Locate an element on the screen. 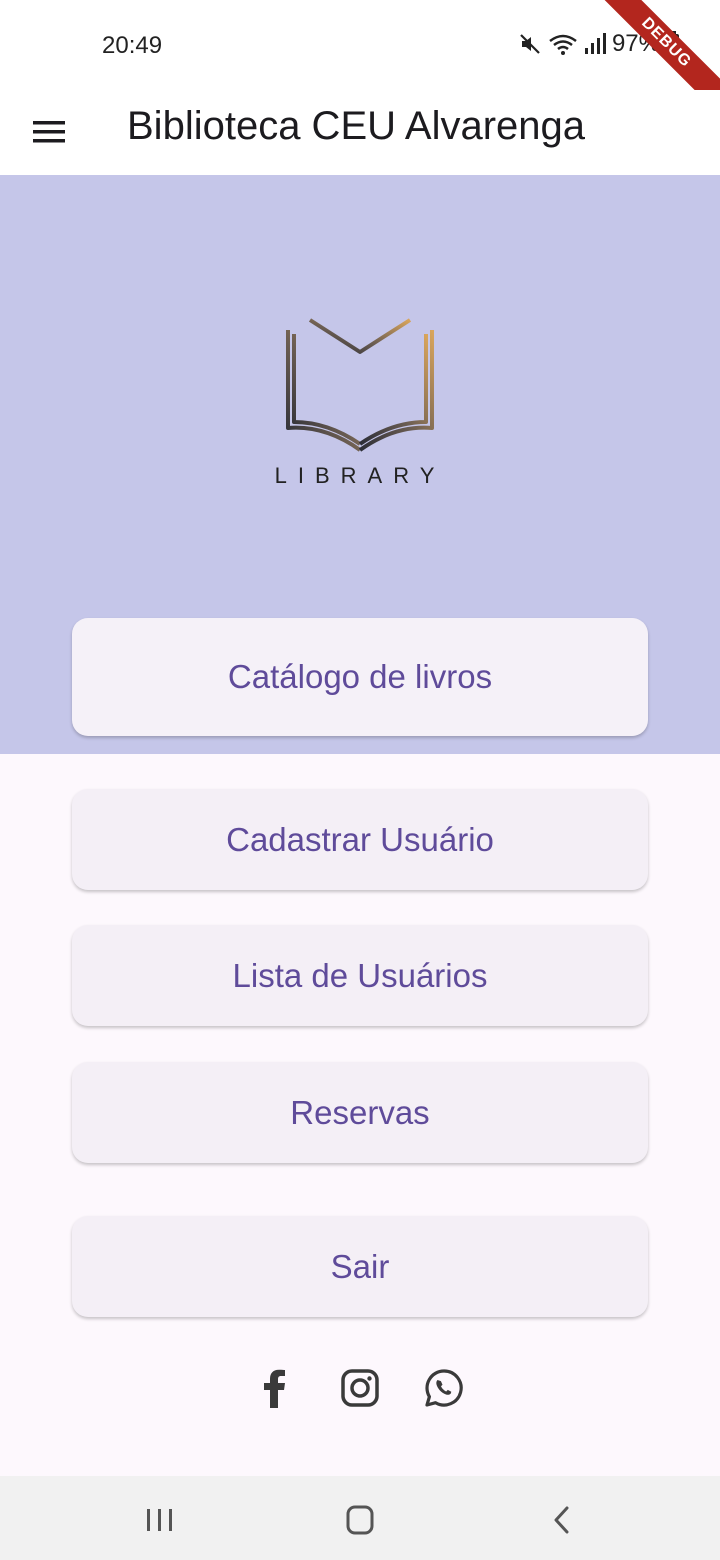  catalog-button: Catálogo de livros is located at coordinates (360, 677).